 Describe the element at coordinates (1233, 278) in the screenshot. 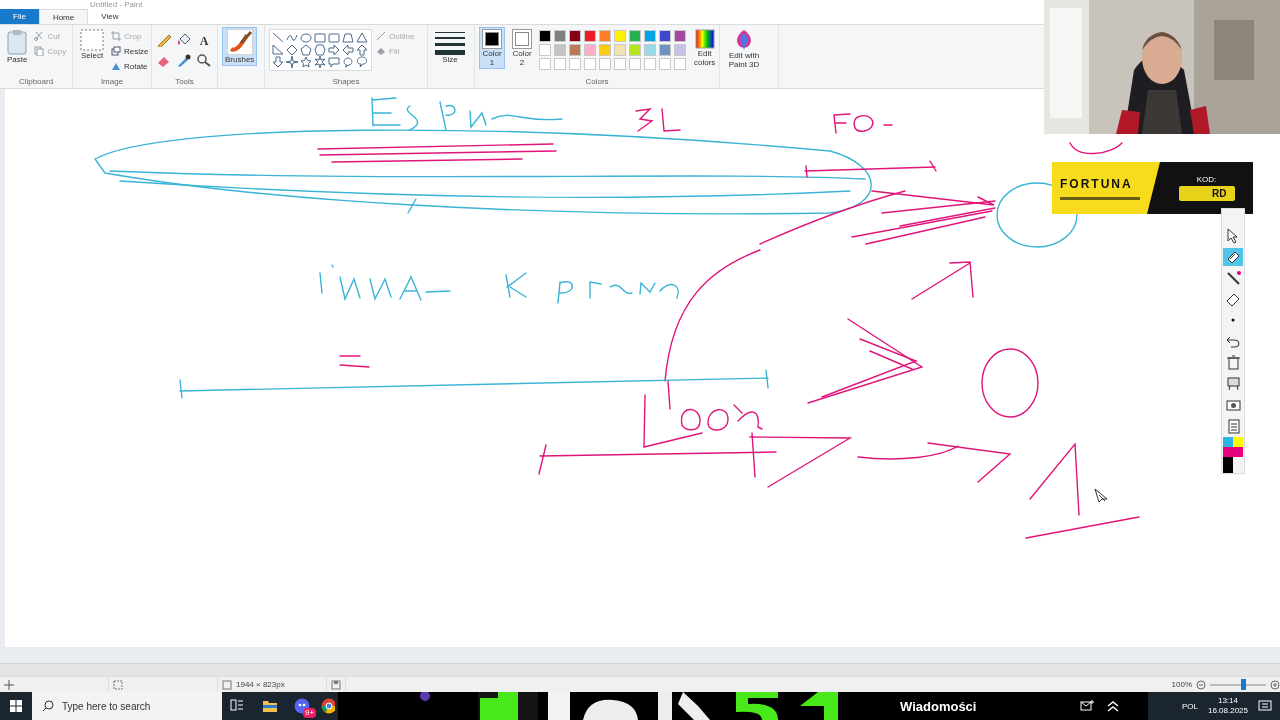

I see `pen-icon` at that location.